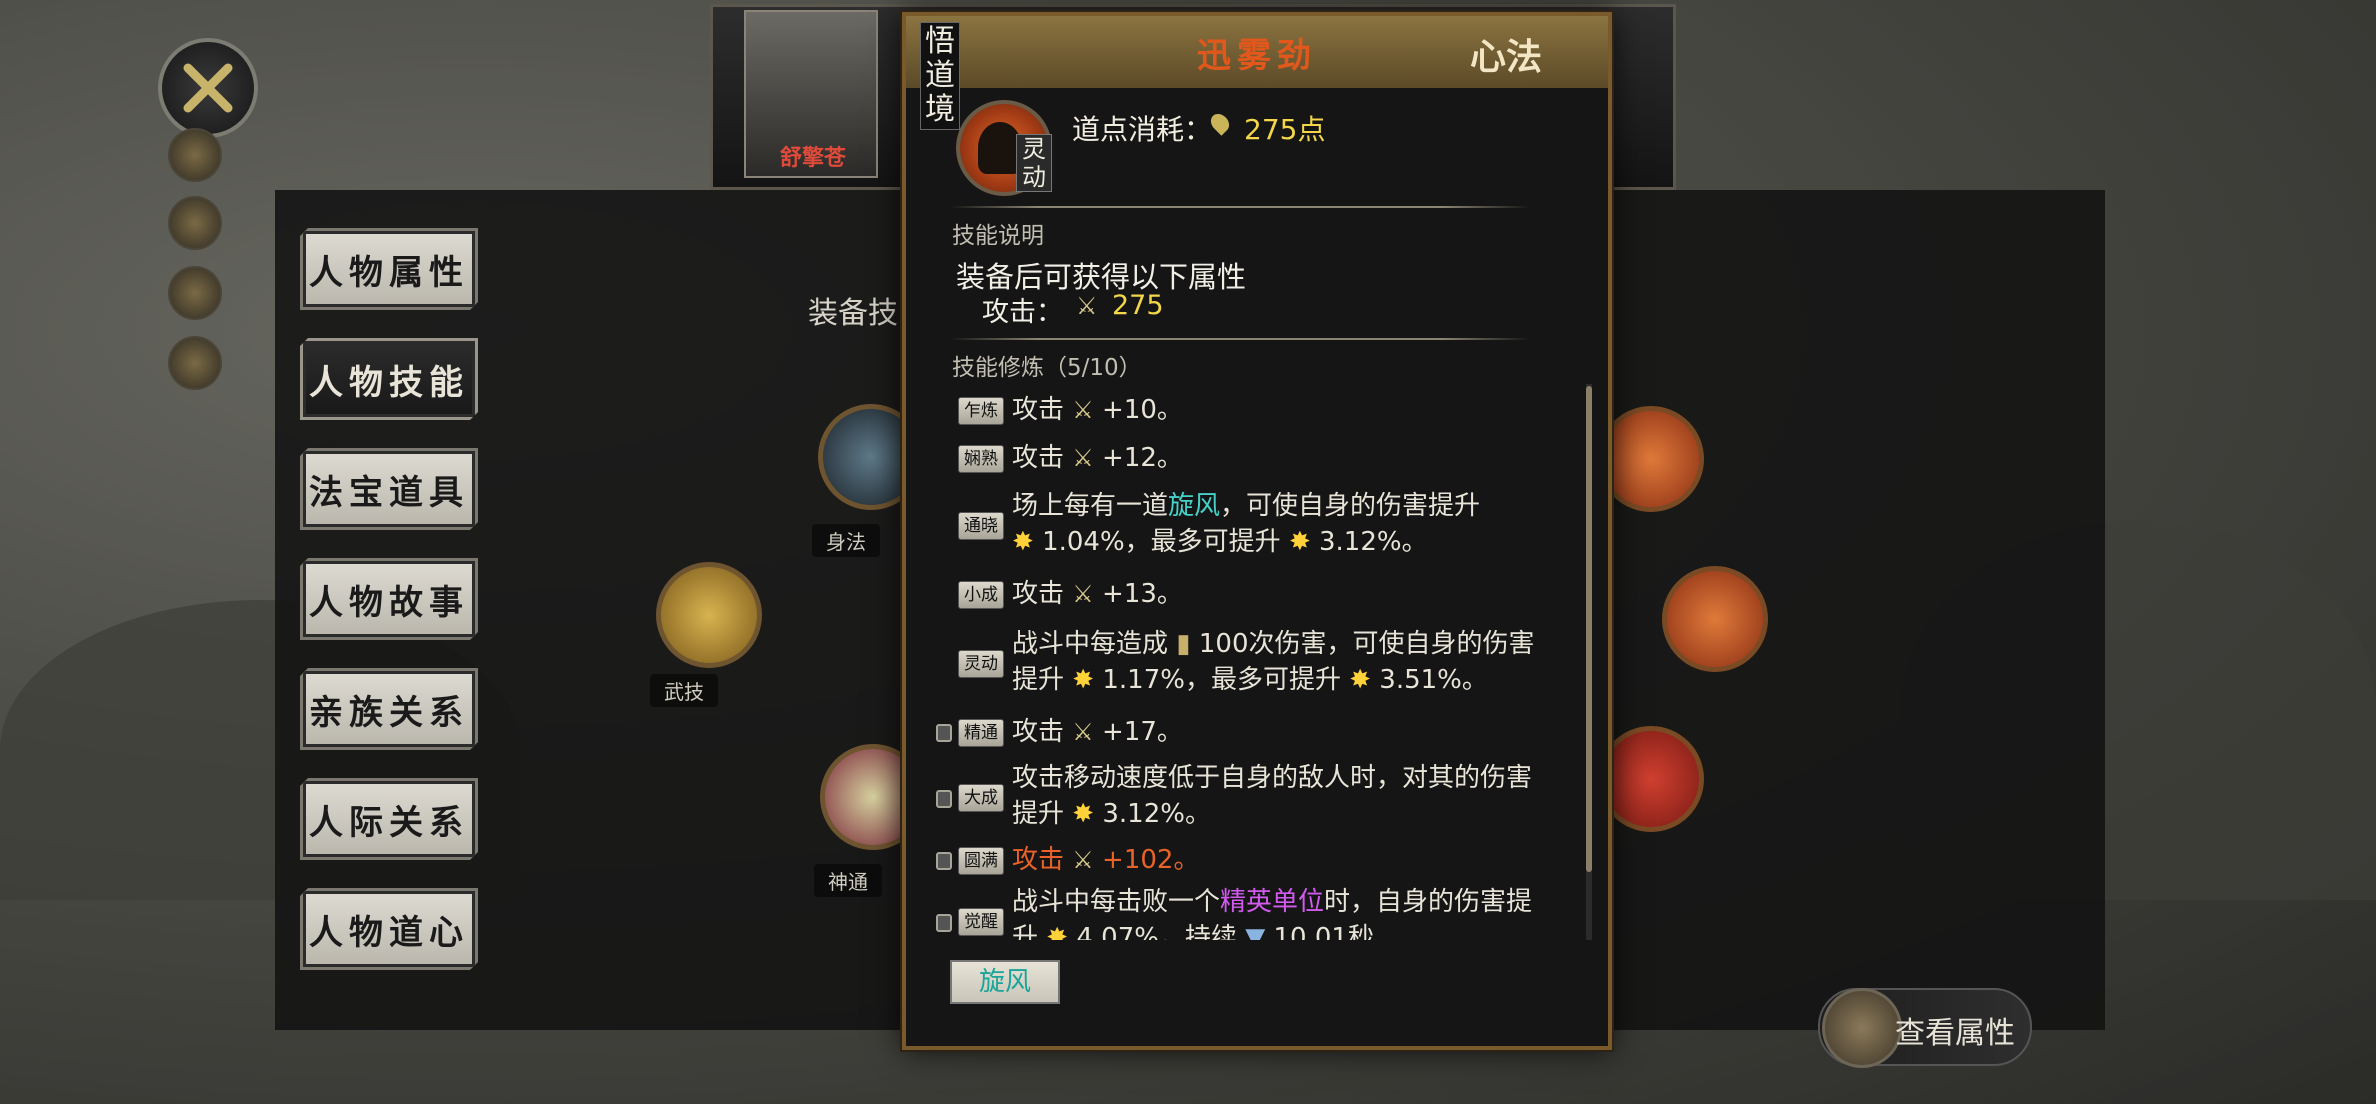 The image size is (2376, 1104). What do you see at coordinates (1142, 129) in the screenshot?
I see `dao-cost-label: 道点消耗：` at bounding box center [1142, 129].